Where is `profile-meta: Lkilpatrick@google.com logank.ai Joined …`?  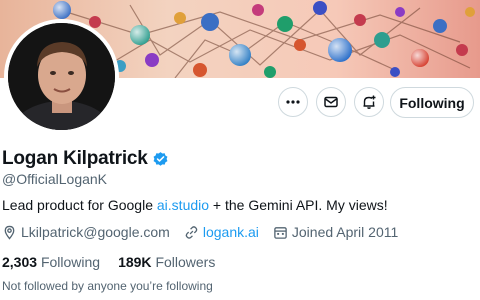
profile-meta: Lkilpatrick@google.com logank.ai Joined … is located at coordinates (207, 232).